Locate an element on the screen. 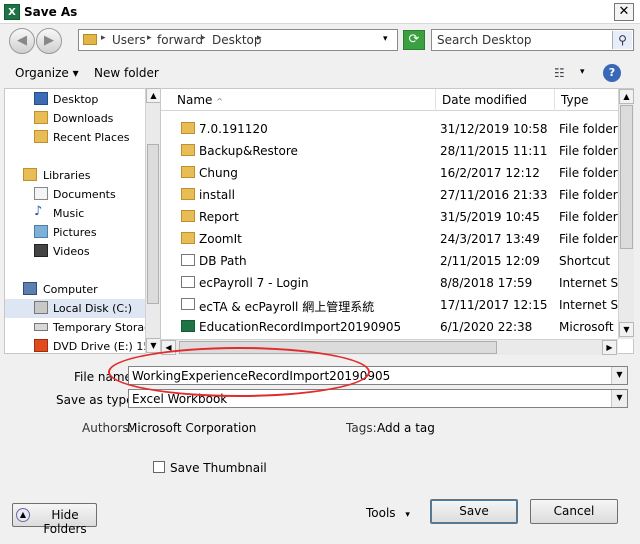  authors-value: Microsoft Corporation is located at coordinates (191, 428).